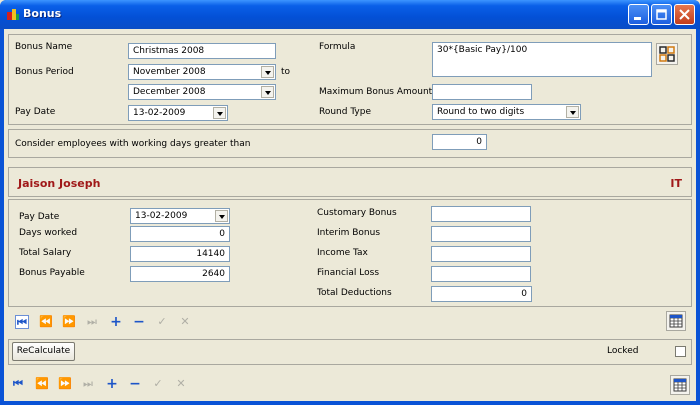  Describe the element at coordinates (481, 234) in the screenshot. I see `interim-bonus-input` at that location.